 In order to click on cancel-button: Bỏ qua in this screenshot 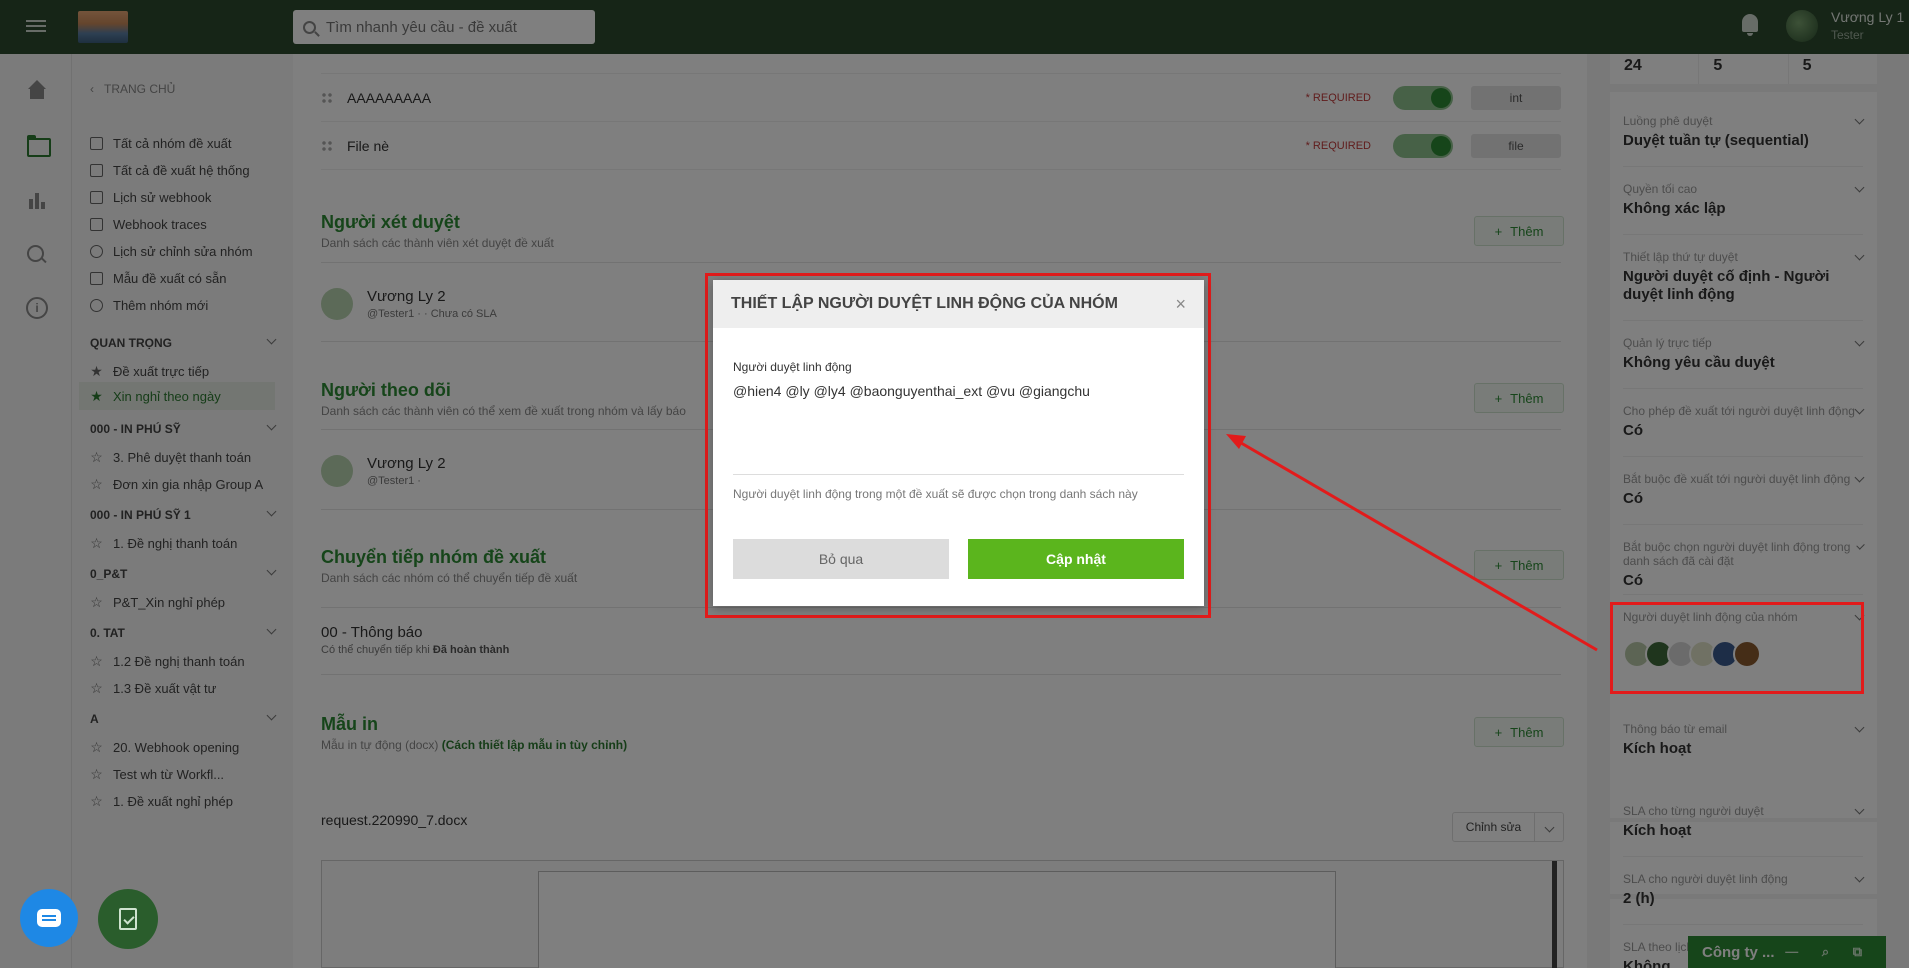, I will do `click(841, 559)`.